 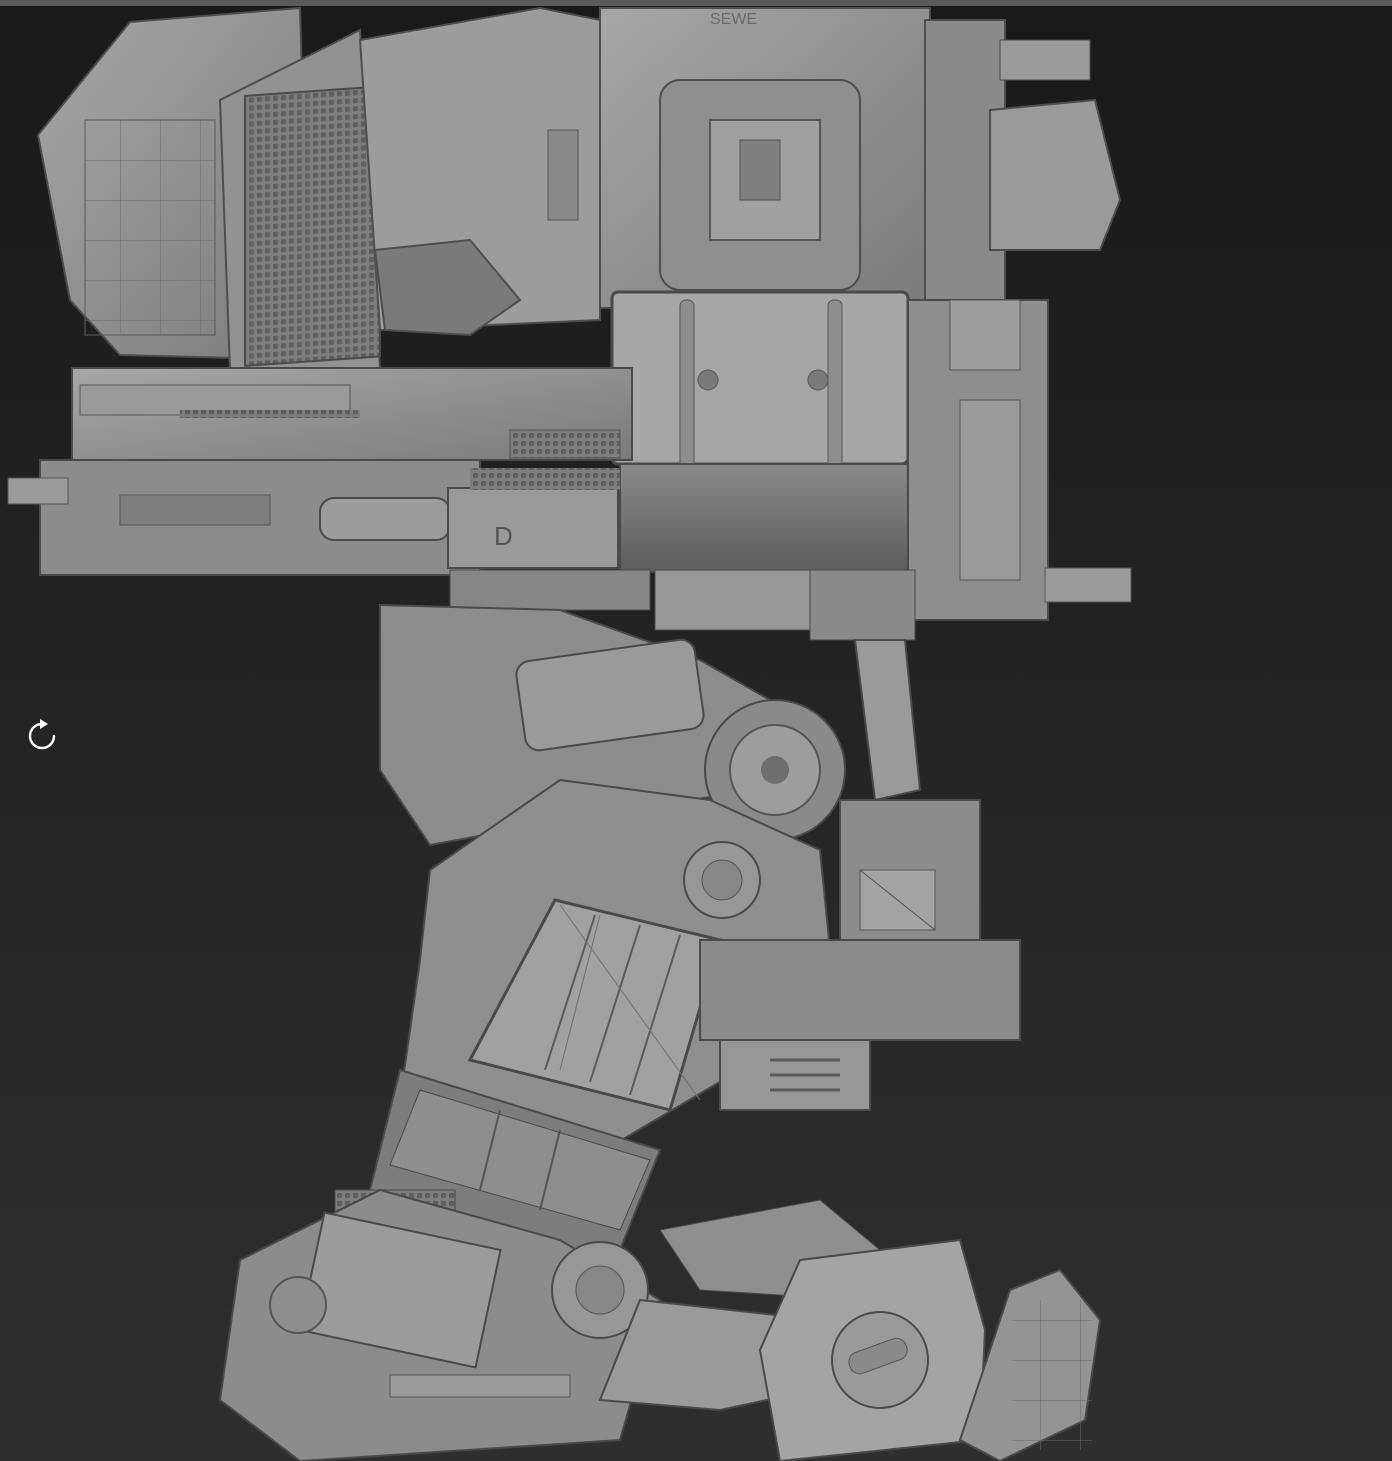 What do you see at coordinates (660, 1324) in the screenshot?
I see `foot-assembly` at bounding box center [660, 1324].